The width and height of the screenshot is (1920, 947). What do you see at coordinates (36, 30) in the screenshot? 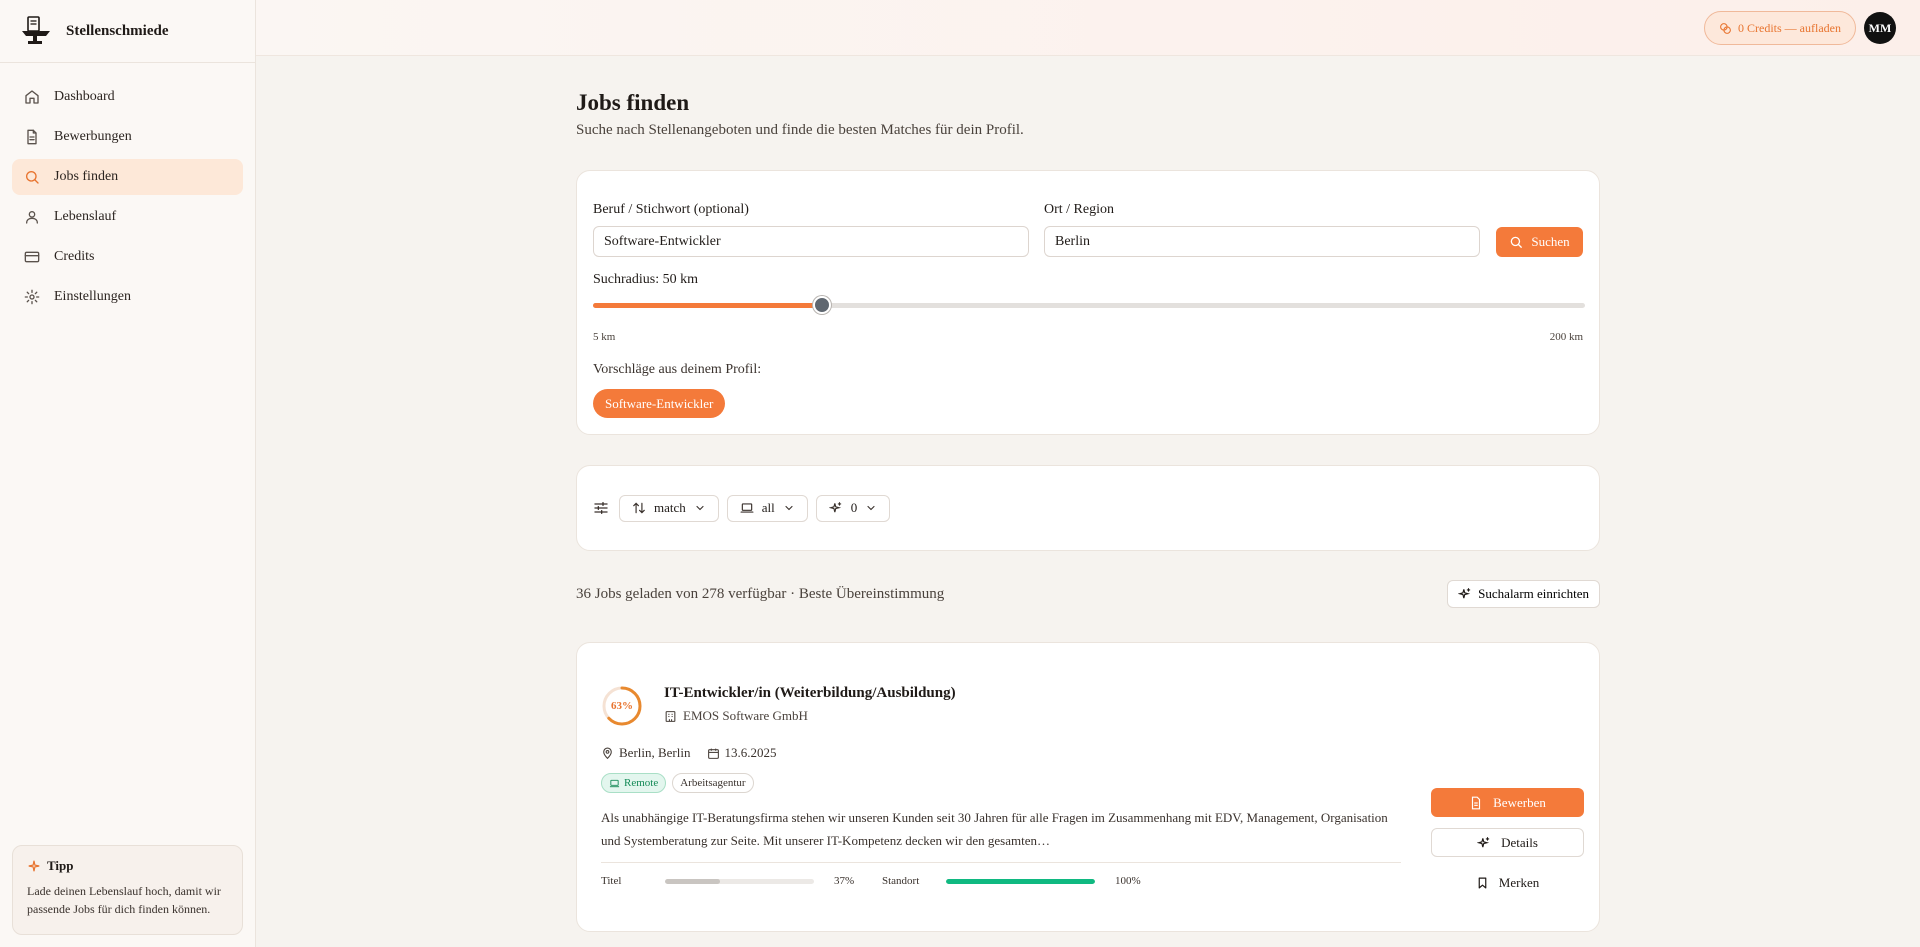
I see `anvil-logo-icon` at bounding box center [36, 30].